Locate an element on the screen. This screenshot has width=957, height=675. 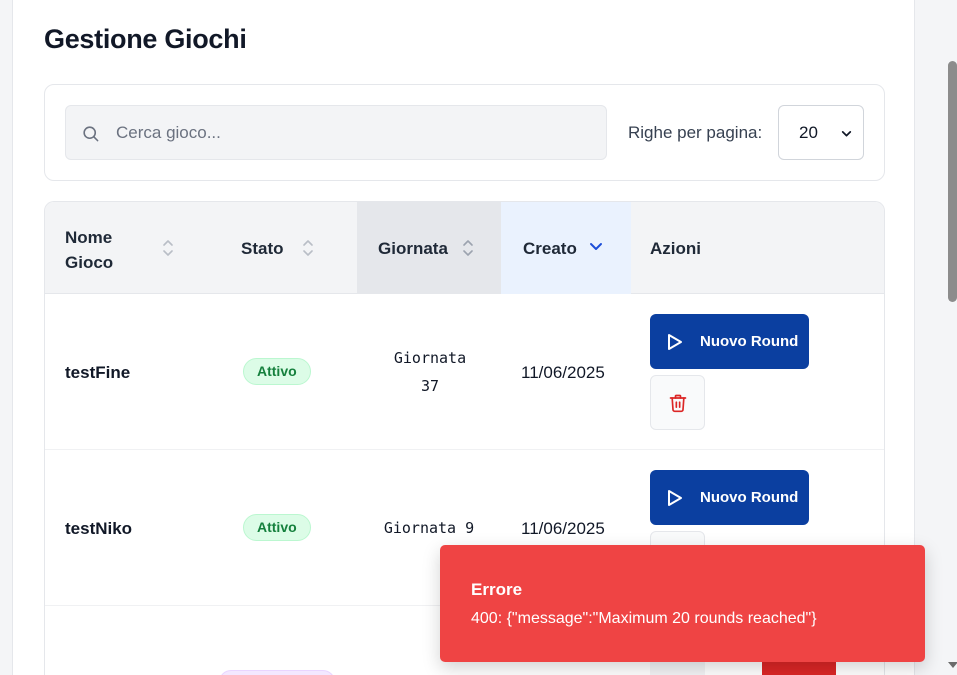
status-badge-partial is located at coordinates (277, 672).